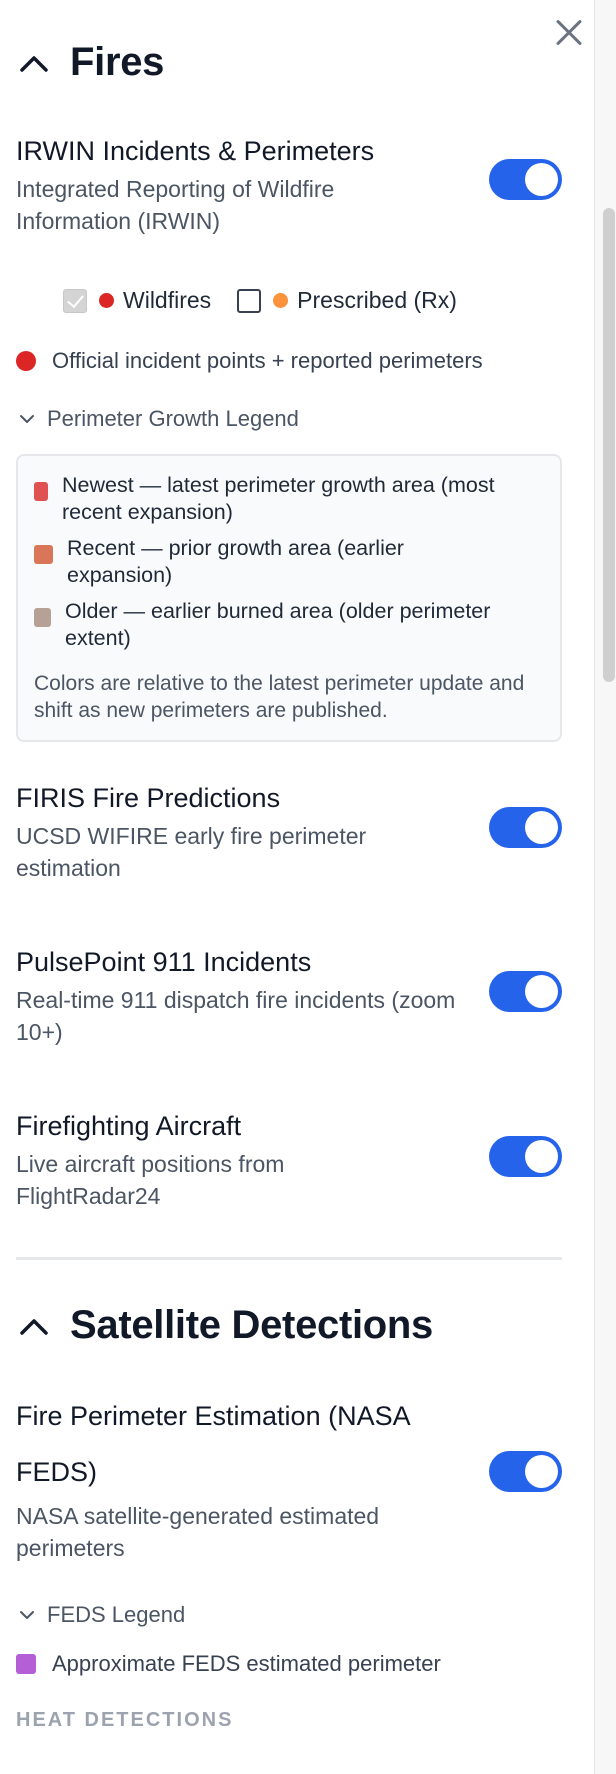 The width and height of the screenshot is (616, 1774). I want to click on fires-section-header: Fires, so click(90, 62).